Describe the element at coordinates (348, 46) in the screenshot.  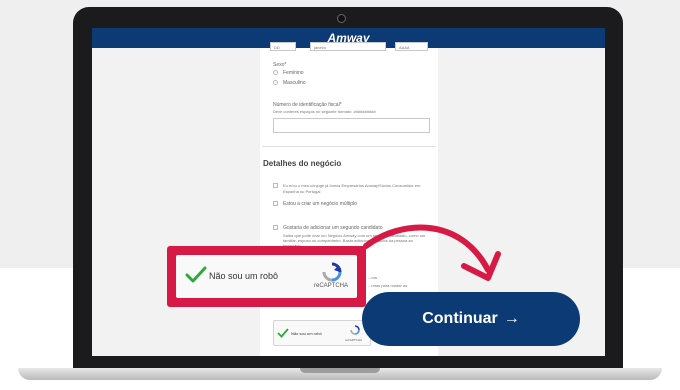
I see `dob-month-select: janeiro` at that location.